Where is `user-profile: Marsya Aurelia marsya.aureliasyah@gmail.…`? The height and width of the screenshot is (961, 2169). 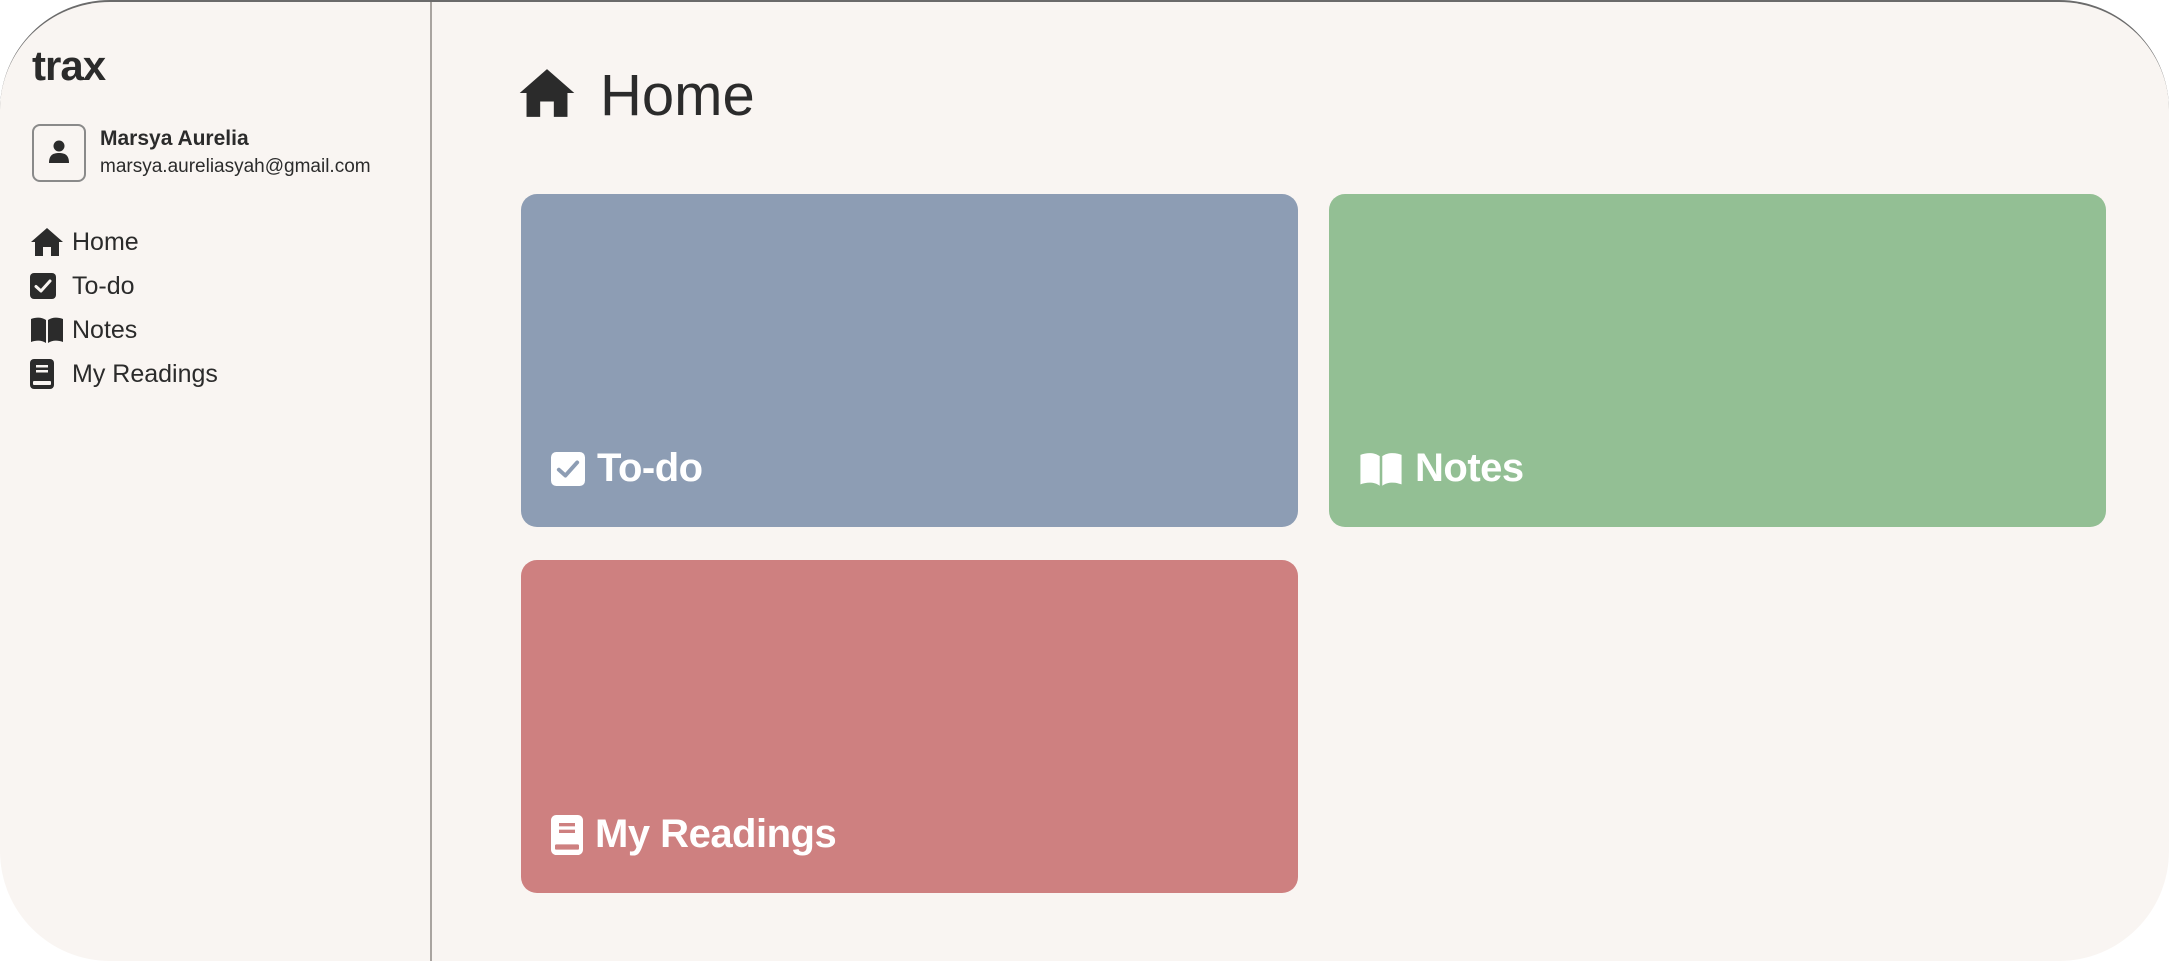
user-profile: Marsya Aurelia marsya.aureliasyah@gmail.… is located at coordinates (201, 153).